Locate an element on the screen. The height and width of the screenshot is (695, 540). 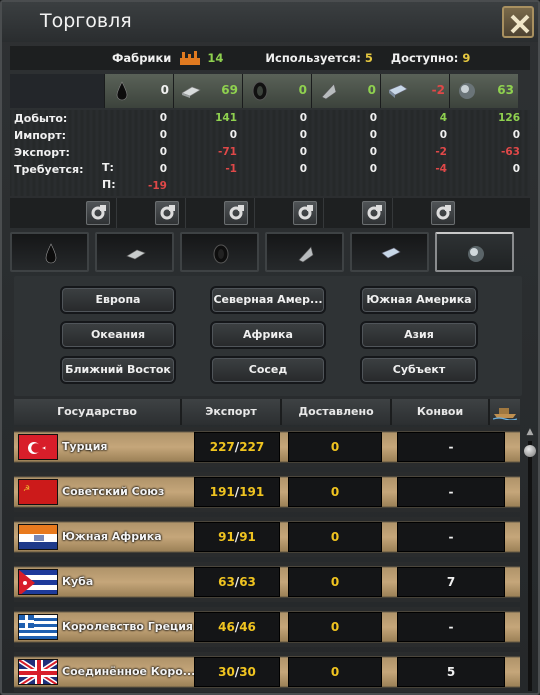
trade-row: Соединённое Коро... 30/30 0 5 is located at coordinates (267, 672).